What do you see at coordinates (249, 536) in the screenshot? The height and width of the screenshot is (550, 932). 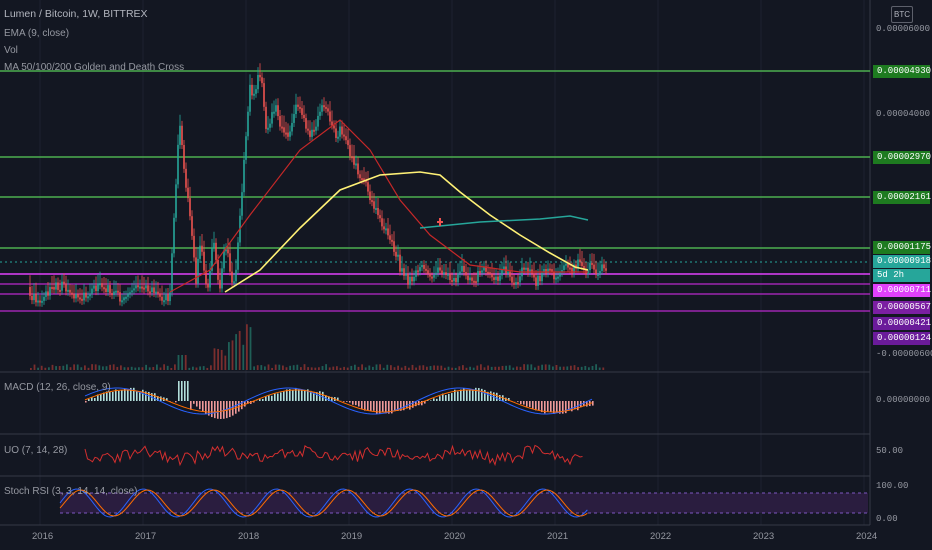 I see `time-tick: 2018` at bounding box center [249, 536].